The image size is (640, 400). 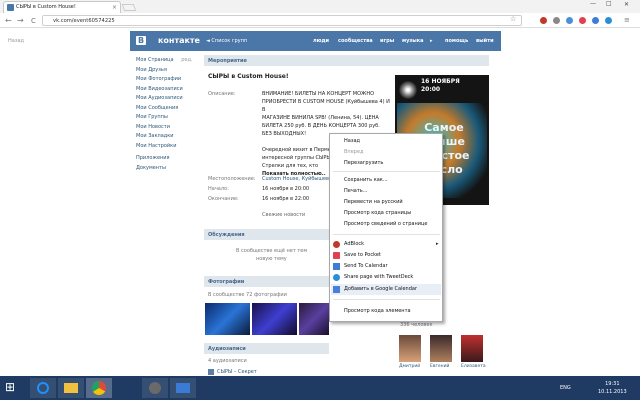 What do you see at coordinates (166, 129) in the screenshot?
I see `menu-news: Мои Новости` at bounding box center [166, 129].